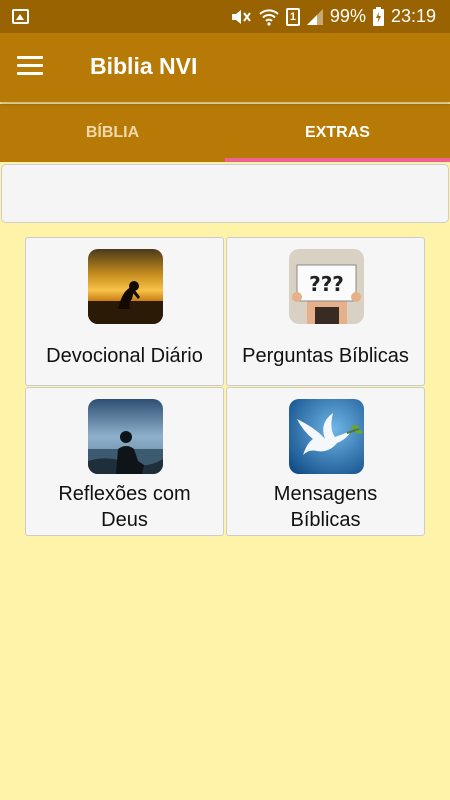  Describe the element at coordinates (225, 67) in the screenshot. I see `app-bar: Biblia NVI` at that location.